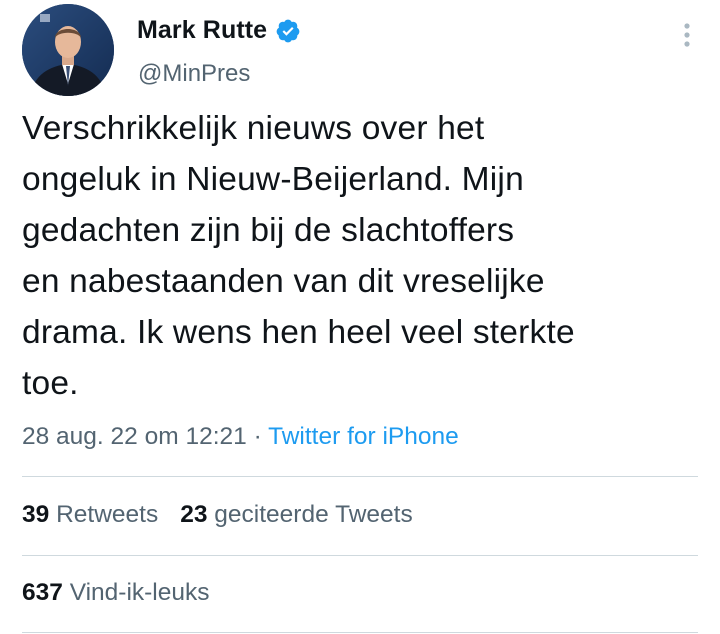 This screenshot has height=634, width=720. I want to click on retweets-stat: 39 Retweets, so click(90, 514).